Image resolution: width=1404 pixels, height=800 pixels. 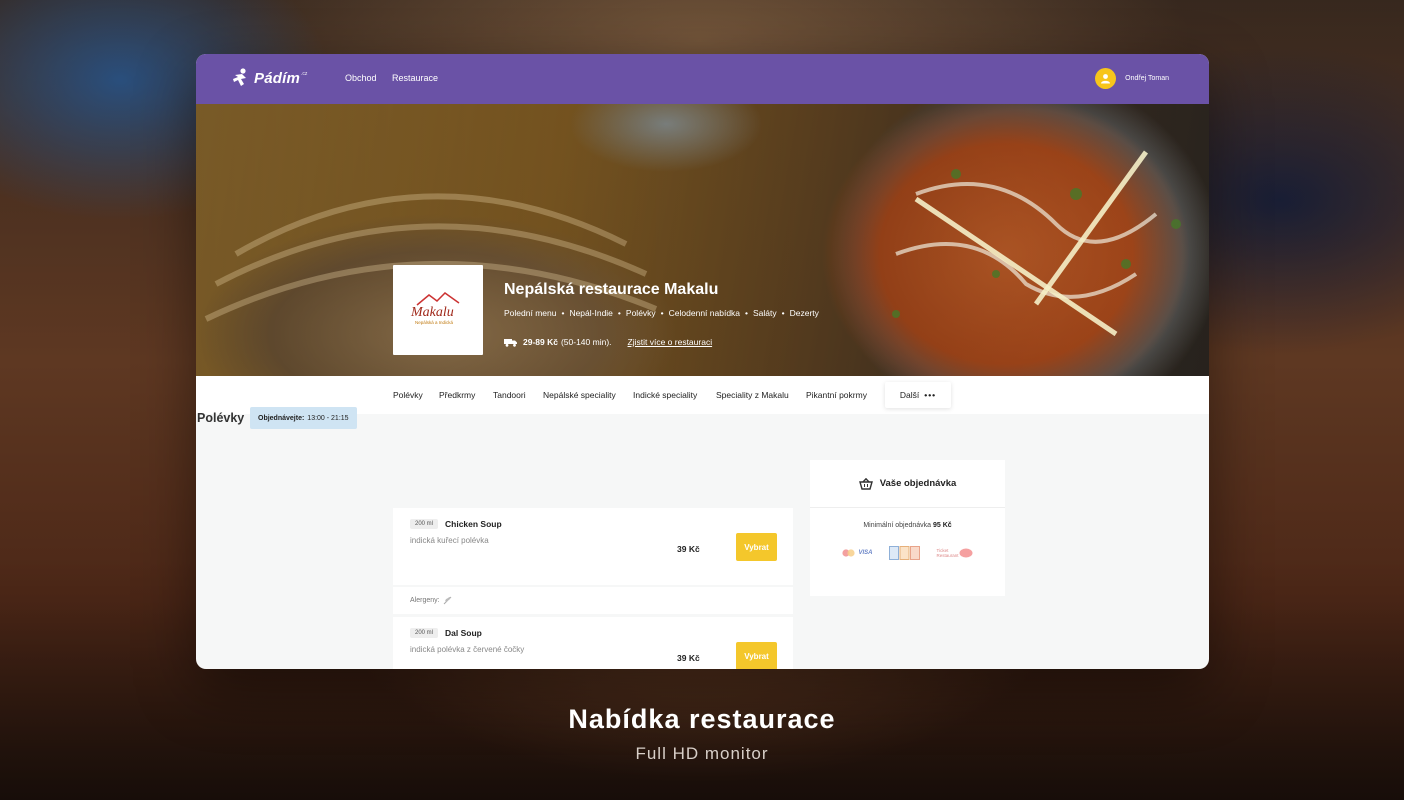 I want to click on visa-label: VISA, so click(x=865, y=553).